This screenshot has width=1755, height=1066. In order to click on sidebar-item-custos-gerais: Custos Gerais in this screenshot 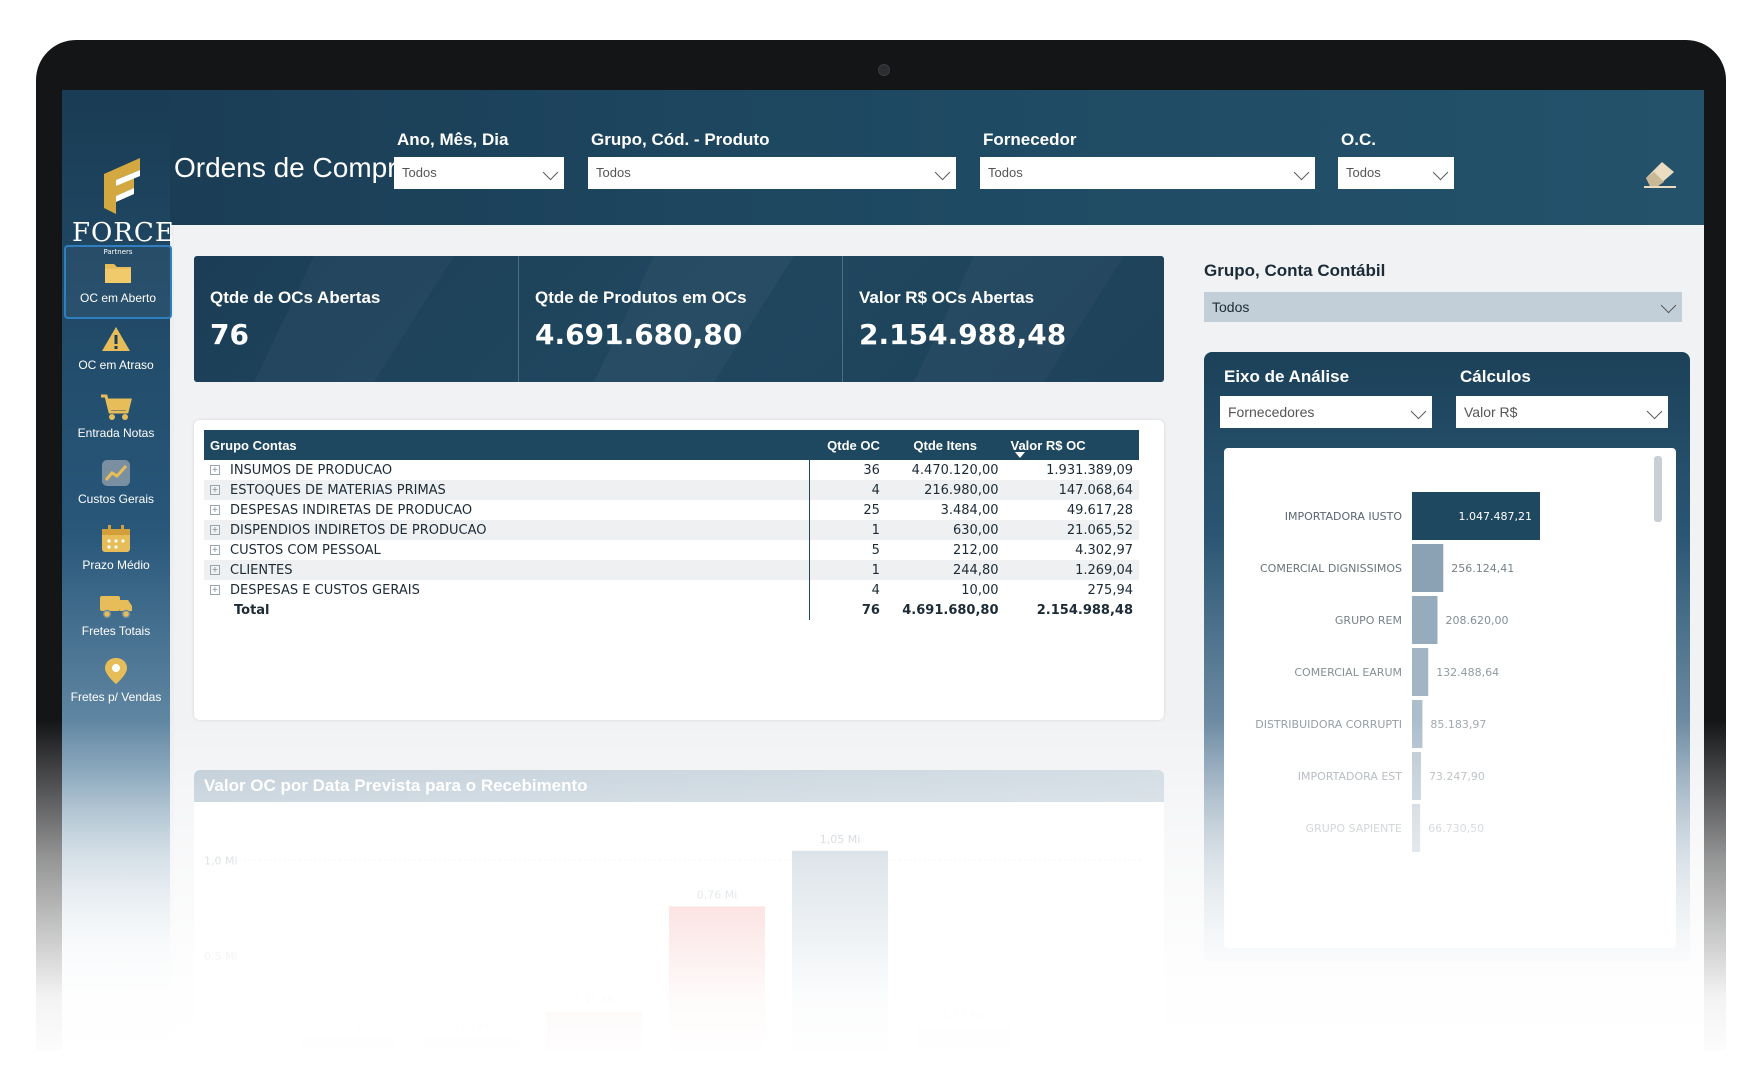, I will do `click(116, 483)`.